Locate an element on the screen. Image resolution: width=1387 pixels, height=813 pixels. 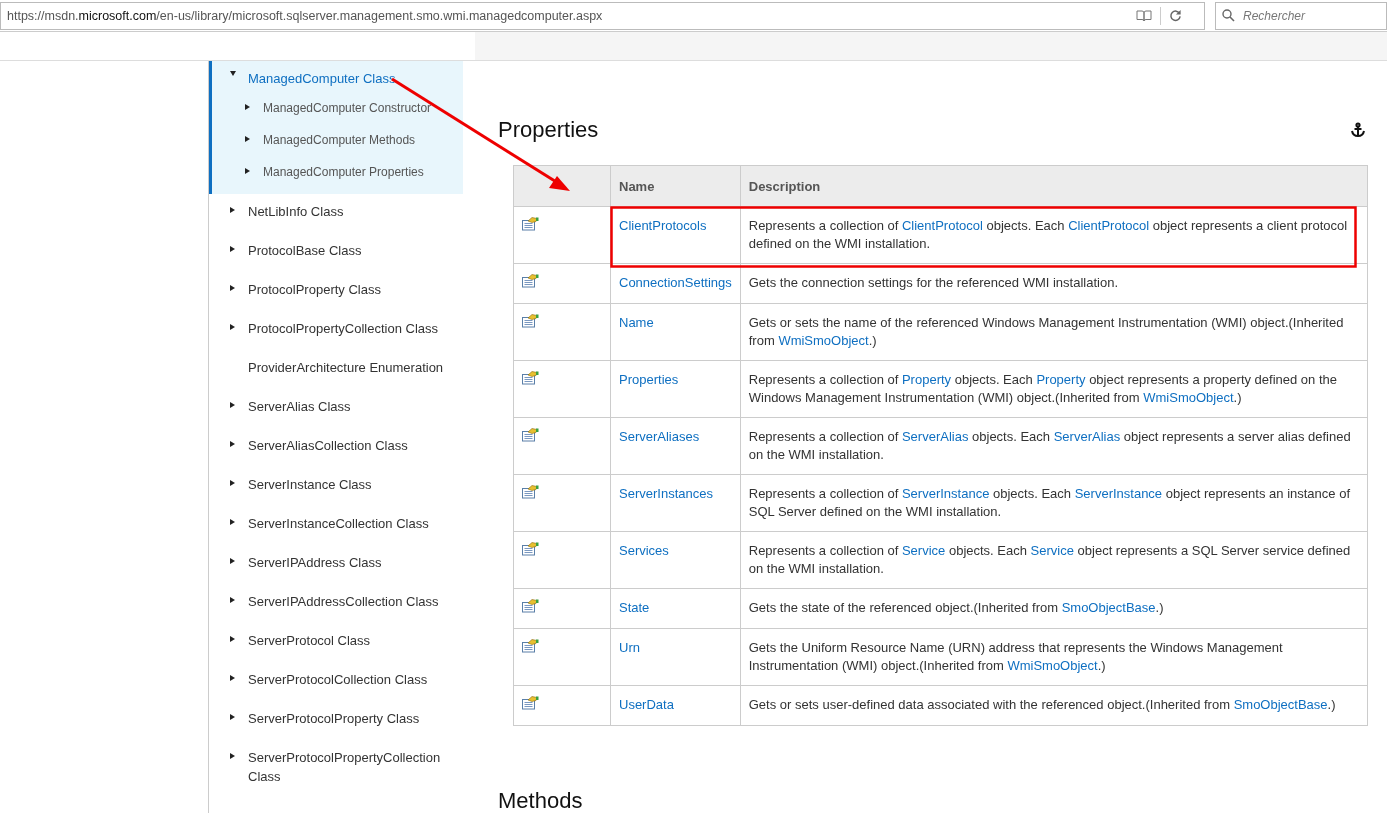
member-name-link: ClientProtocols is located at coordinates (663, 225).